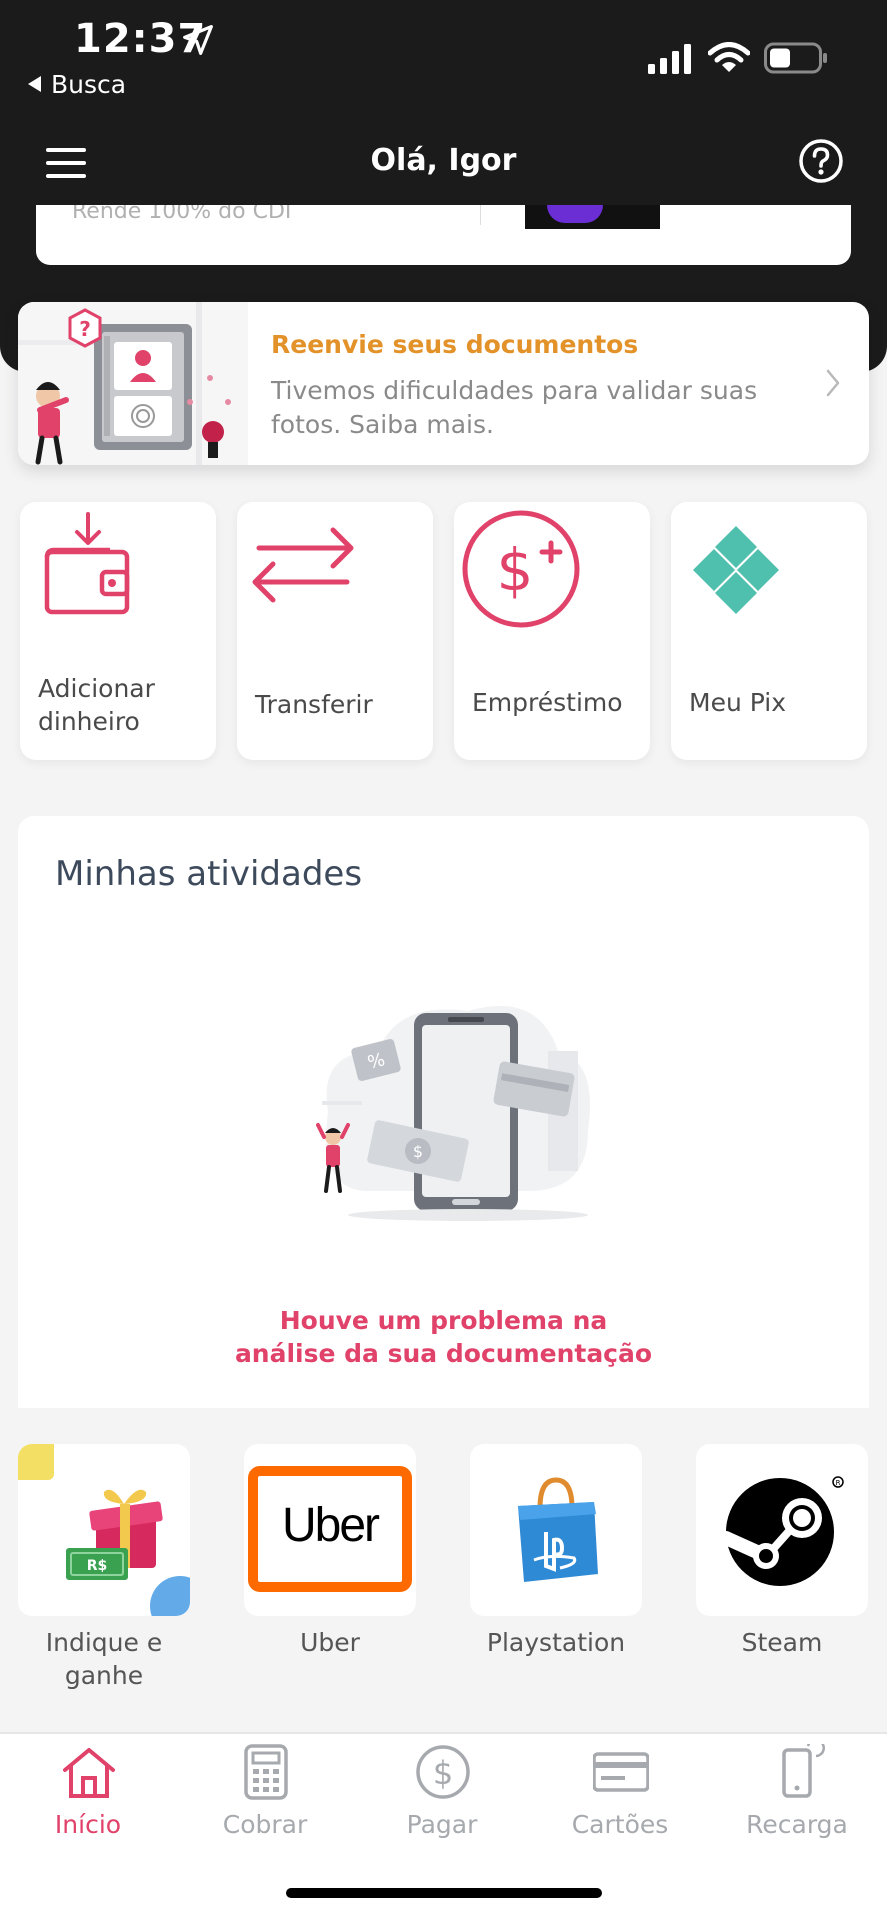 The height and width of the screenshot is (1920, 887). Describe the element at coordinates (118, 631) in the screenshot. I see `add-money-button: Adicionar dinheiro` at that location.